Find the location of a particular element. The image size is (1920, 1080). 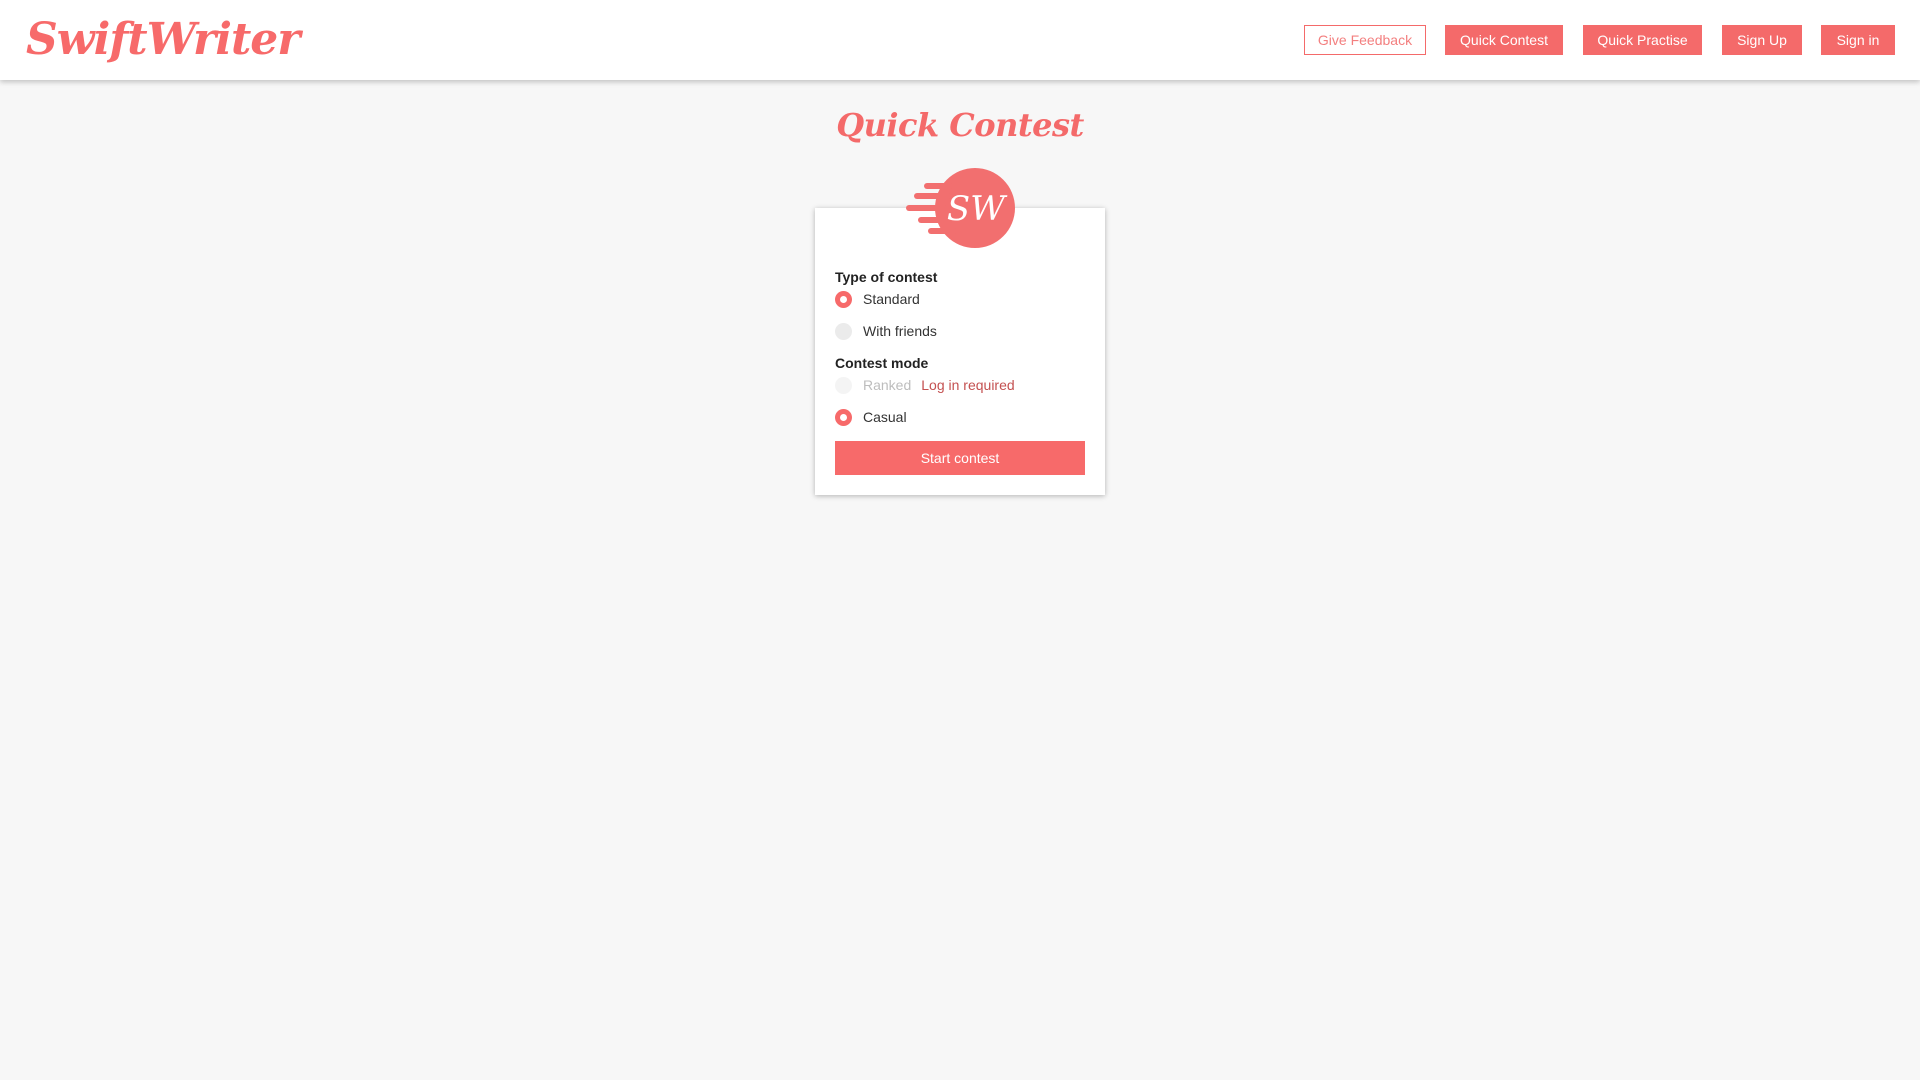

contest-mode-label: Contest mode is located at coordinates (882, 363).